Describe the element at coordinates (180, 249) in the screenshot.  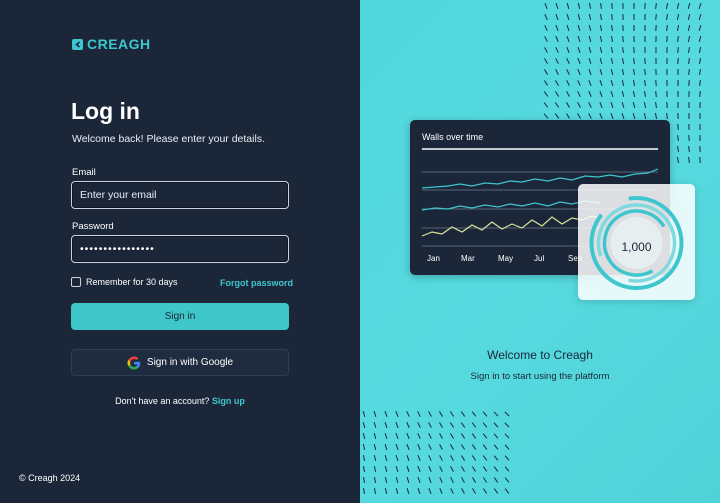
I see `password-field` at that location.